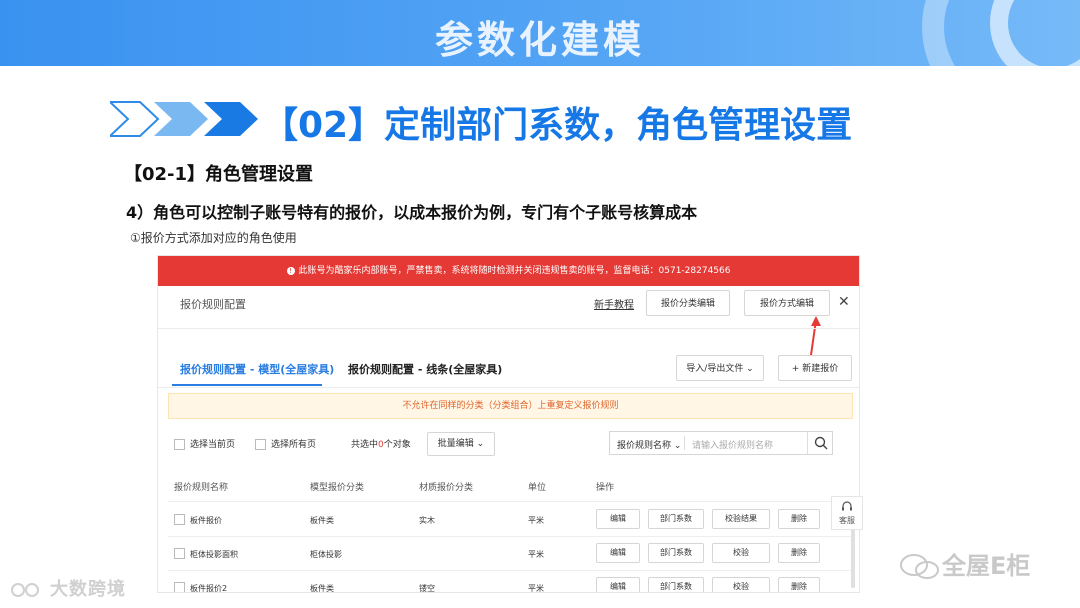 This screenshot has width=1080, height=608. I want to click on close-icon: ✕, so click(844, 302).